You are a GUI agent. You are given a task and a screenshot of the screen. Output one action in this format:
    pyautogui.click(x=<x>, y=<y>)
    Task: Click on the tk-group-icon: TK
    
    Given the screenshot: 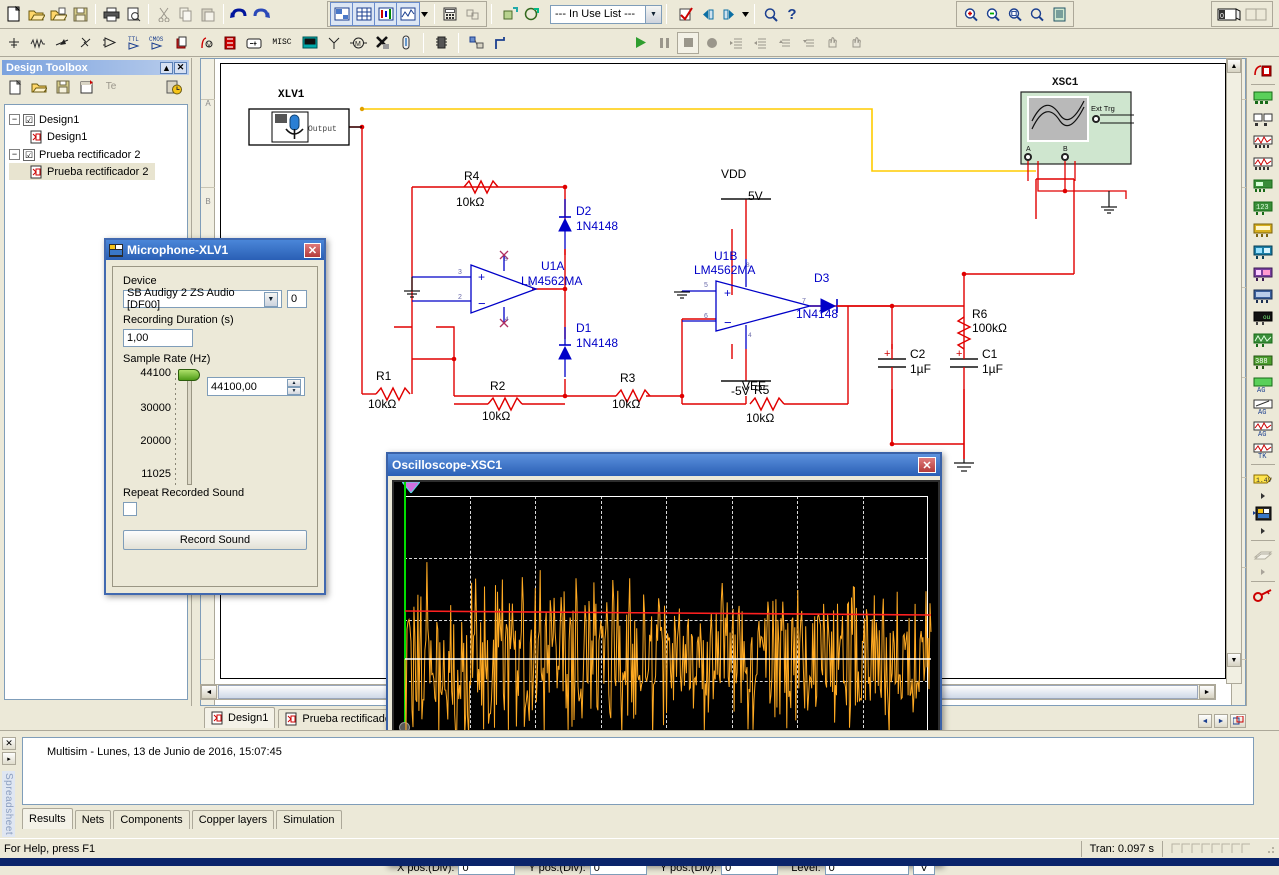 What is the action you would take?
    pyautogui.click(x=1263, y=450)
    